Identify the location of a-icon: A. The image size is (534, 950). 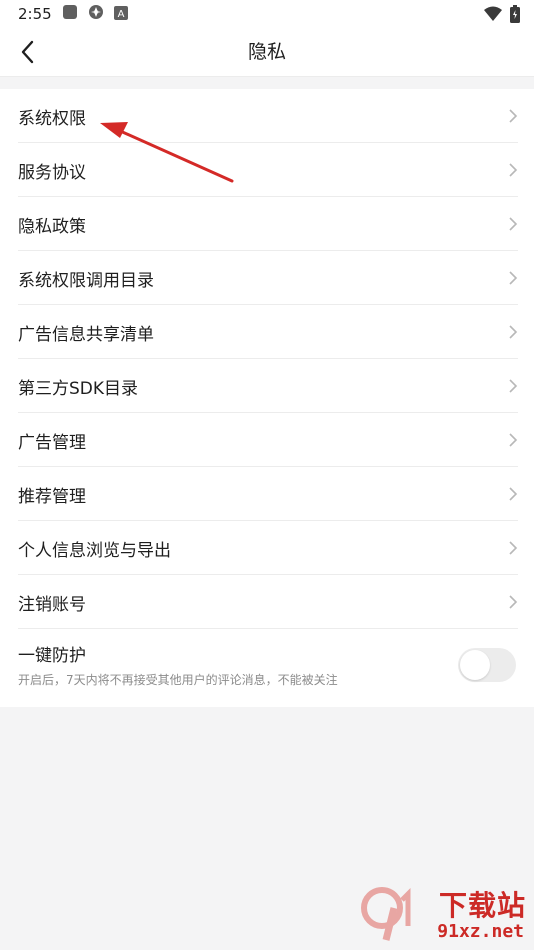
(120, 14).